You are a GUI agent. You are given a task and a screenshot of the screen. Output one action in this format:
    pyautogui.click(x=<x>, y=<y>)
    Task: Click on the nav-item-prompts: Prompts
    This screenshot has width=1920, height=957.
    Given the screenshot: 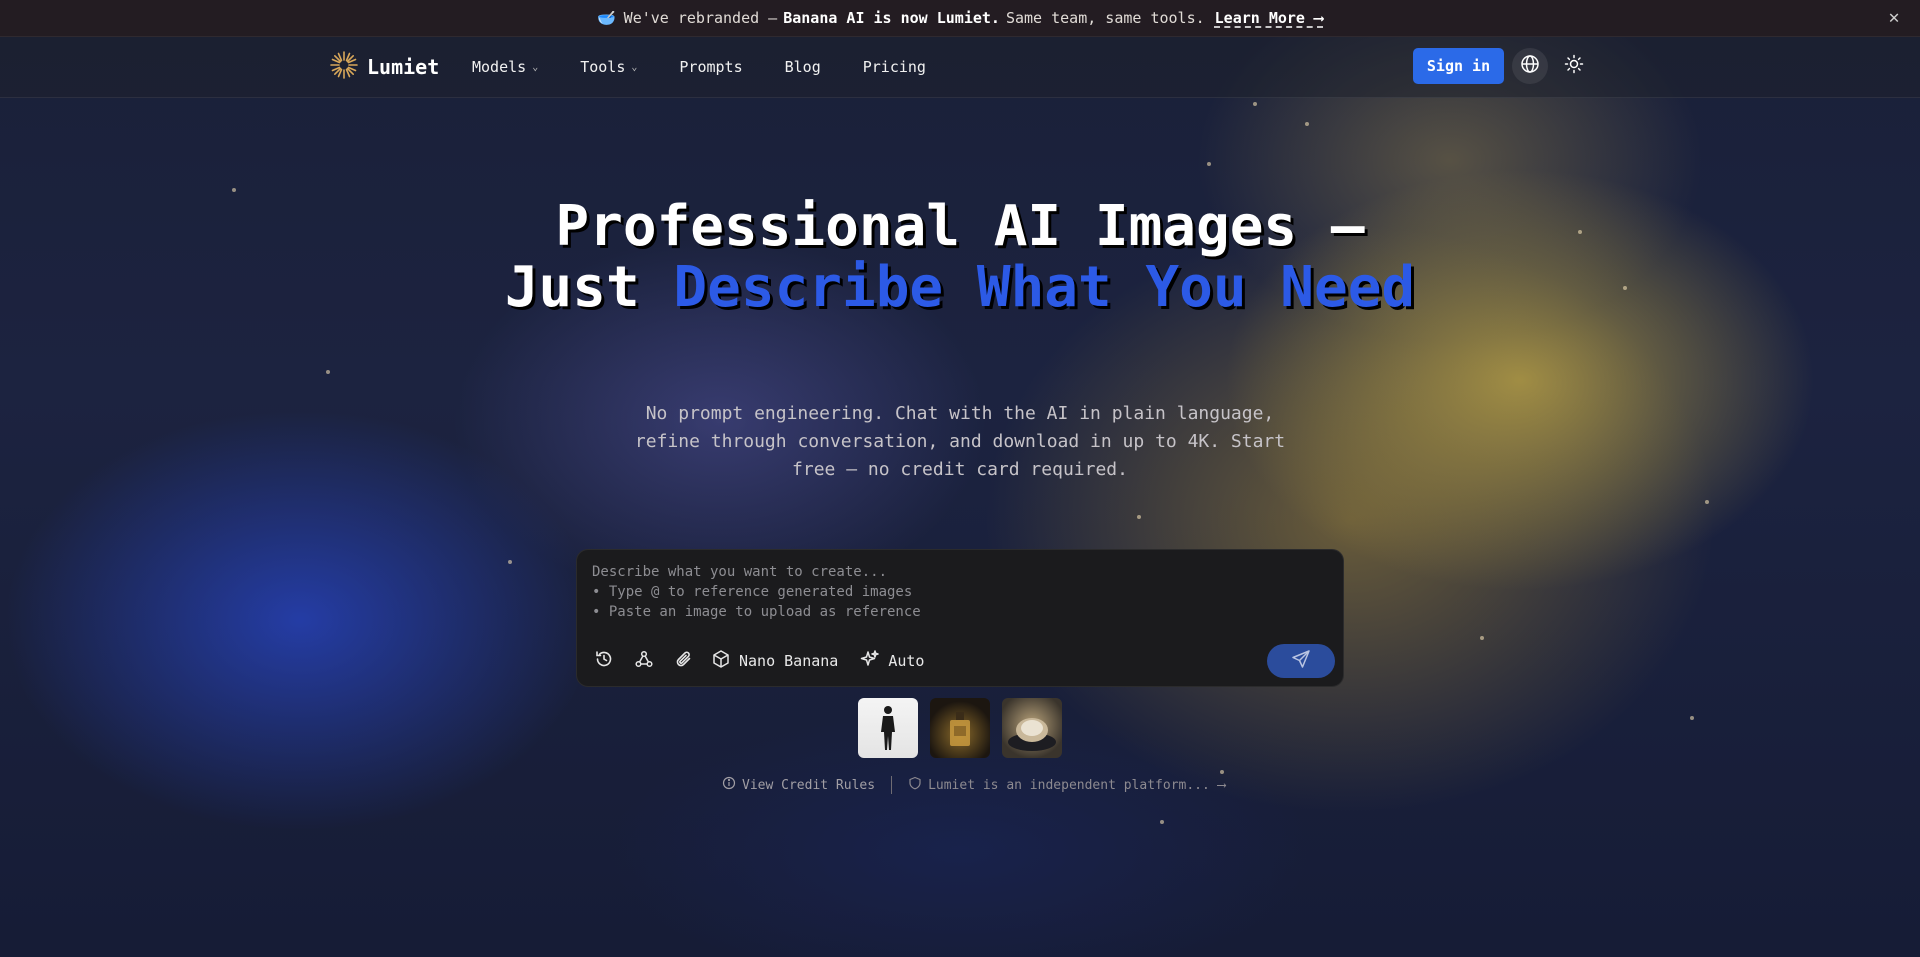 What is the action you would take?
    pyautogui.click(x=710, y=67)
    